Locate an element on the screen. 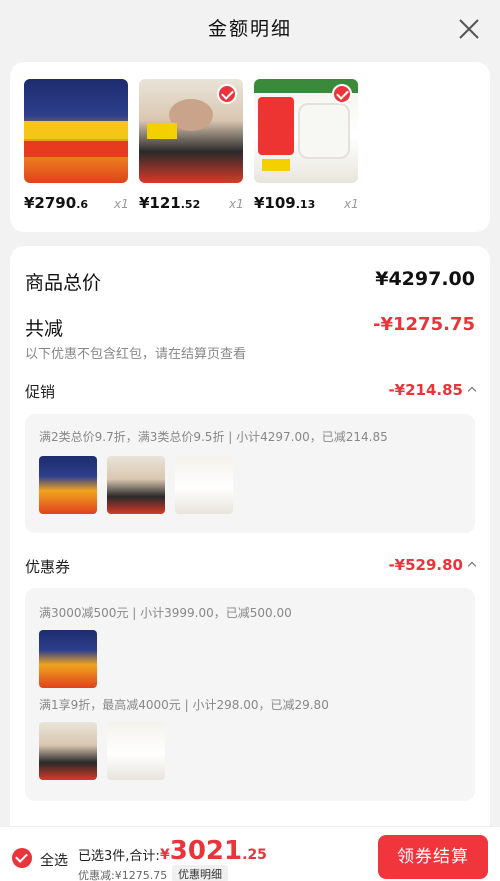 The image size is (500, 881). coupon-detail-text: 满1享9折，最高减4000元 | 小计298.00，已减29.80 is located at coordinates (184, 705).